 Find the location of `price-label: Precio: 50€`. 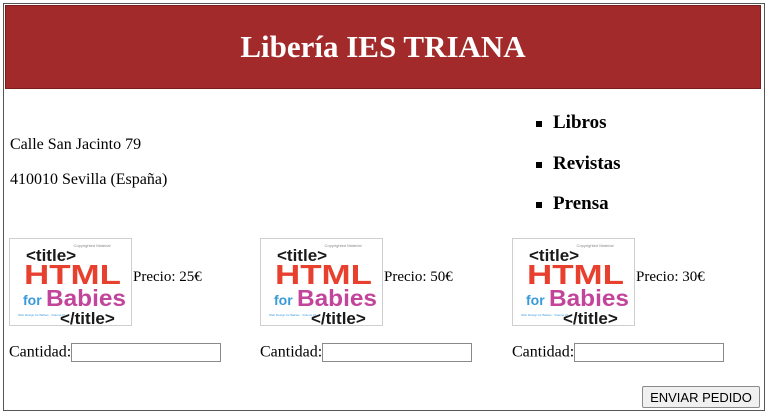

price-label: Precio: 50€ is located at coordinates (418, 277).